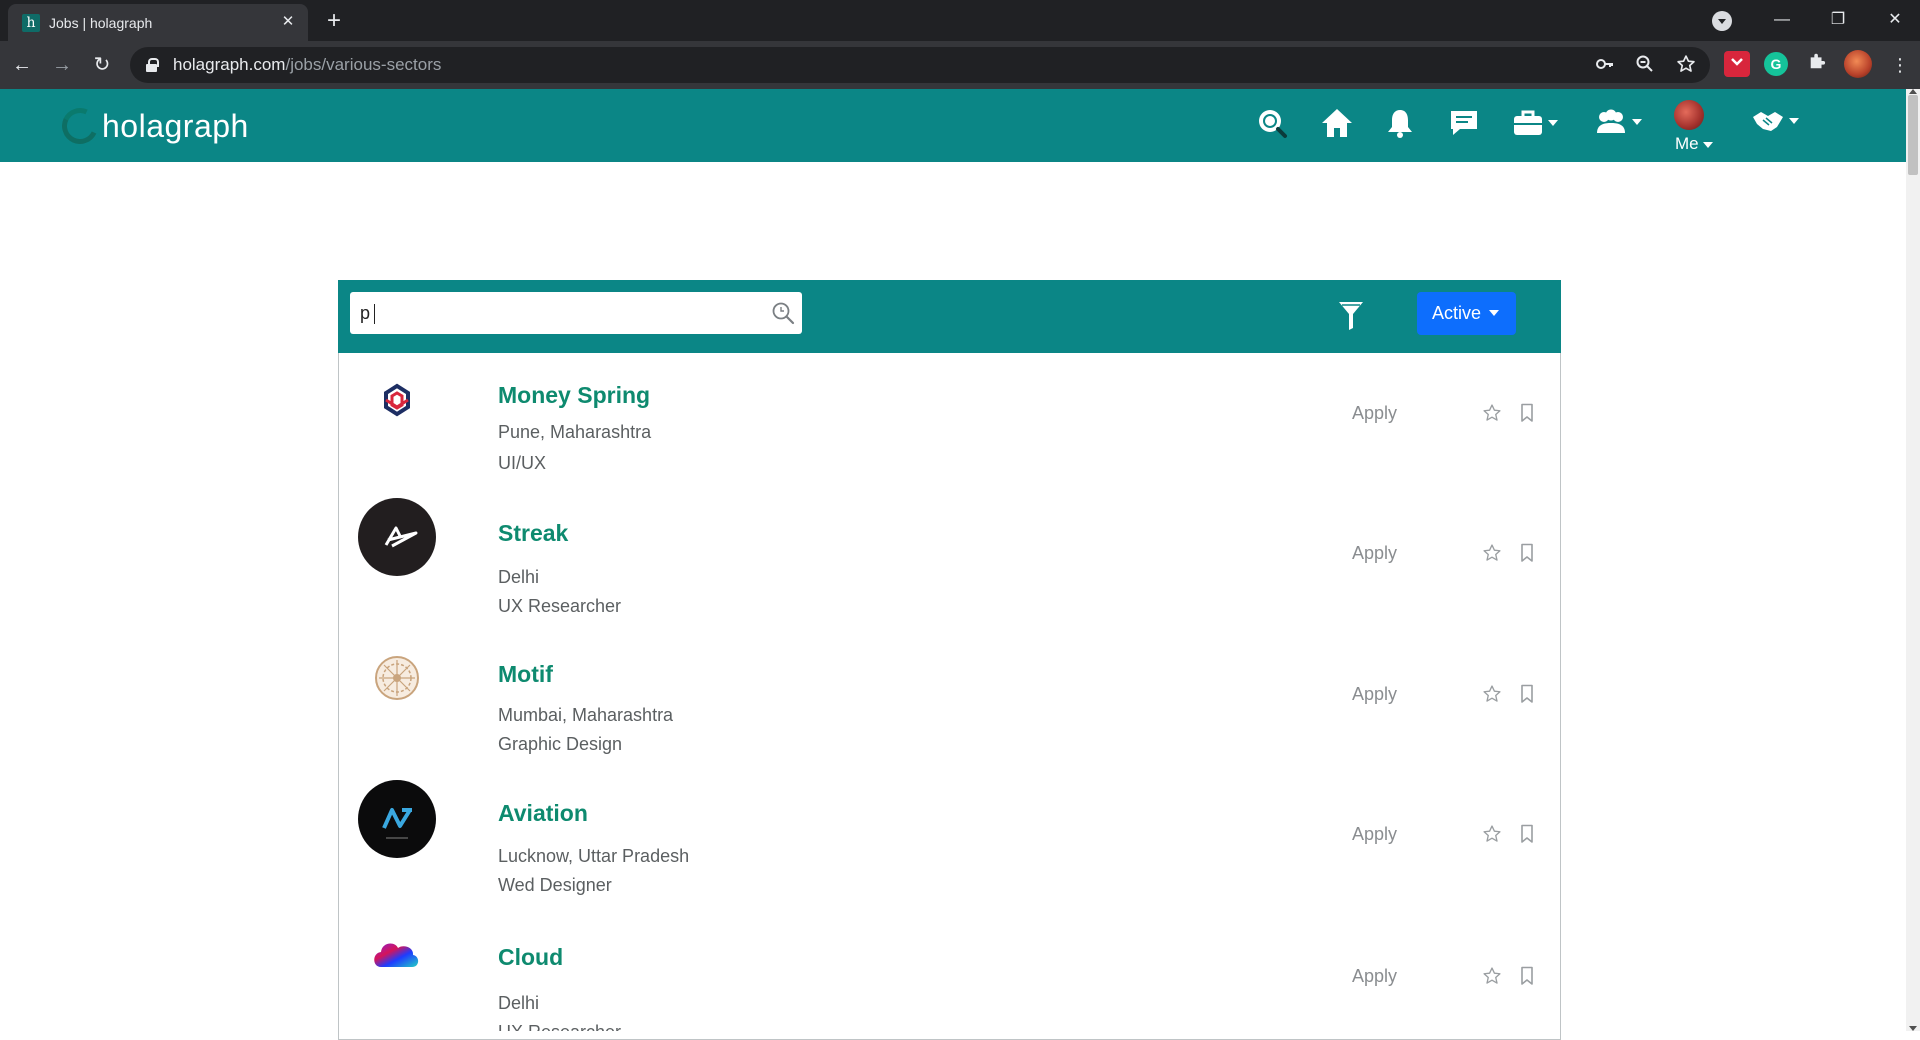 The height and width of the screenshot is (1040, 1920). What do you see at coordinates (953, 125) in the screenshot?
I see `site-navbar: holagraph Me` at bounding box center [953, 125].